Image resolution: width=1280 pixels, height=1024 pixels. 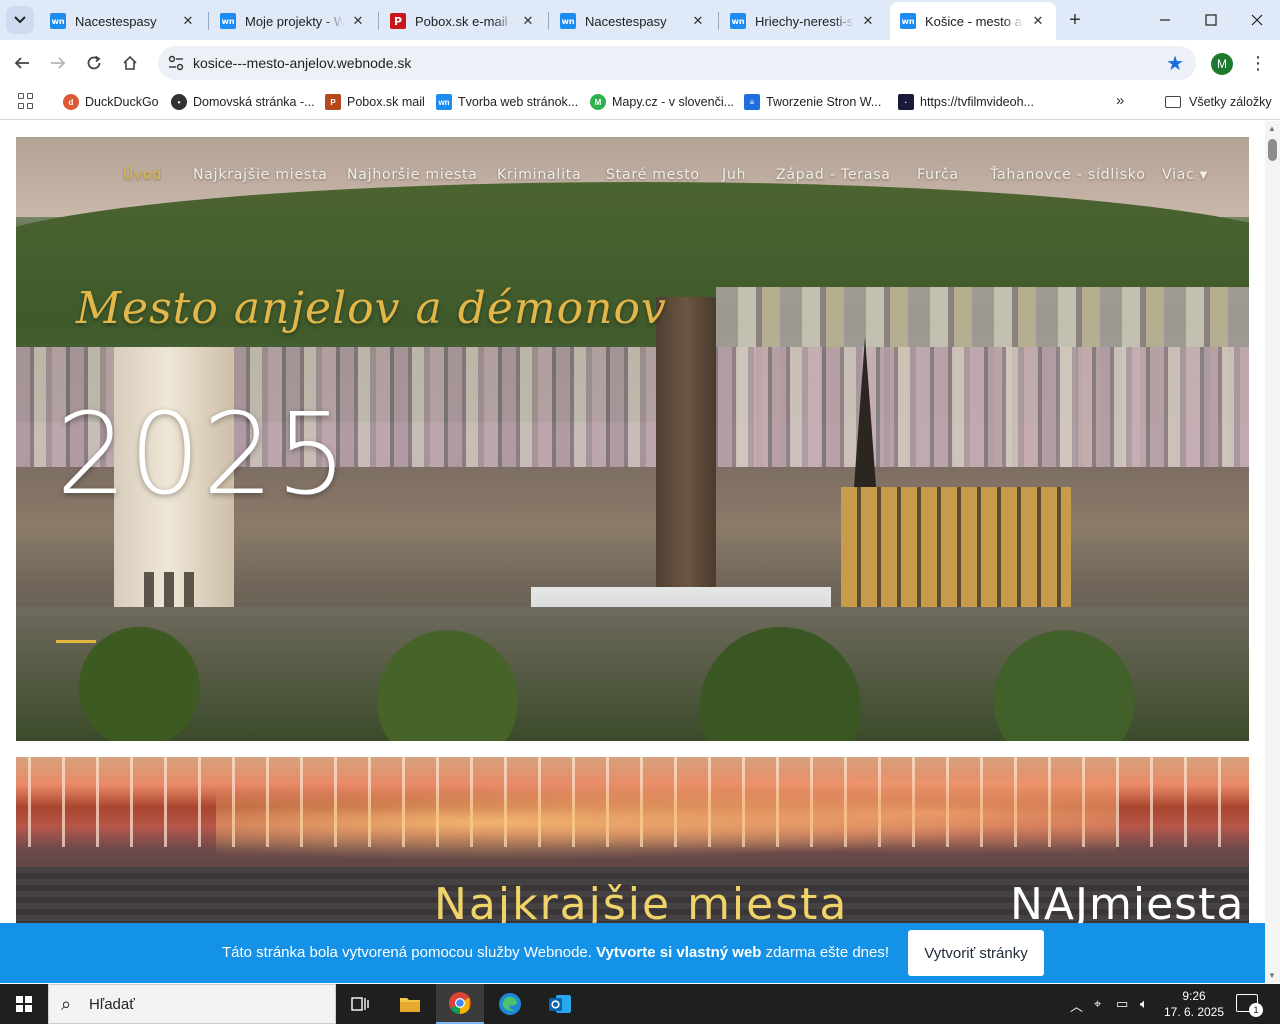 I want to click on task-view-button, so click(x=360, y=1004).